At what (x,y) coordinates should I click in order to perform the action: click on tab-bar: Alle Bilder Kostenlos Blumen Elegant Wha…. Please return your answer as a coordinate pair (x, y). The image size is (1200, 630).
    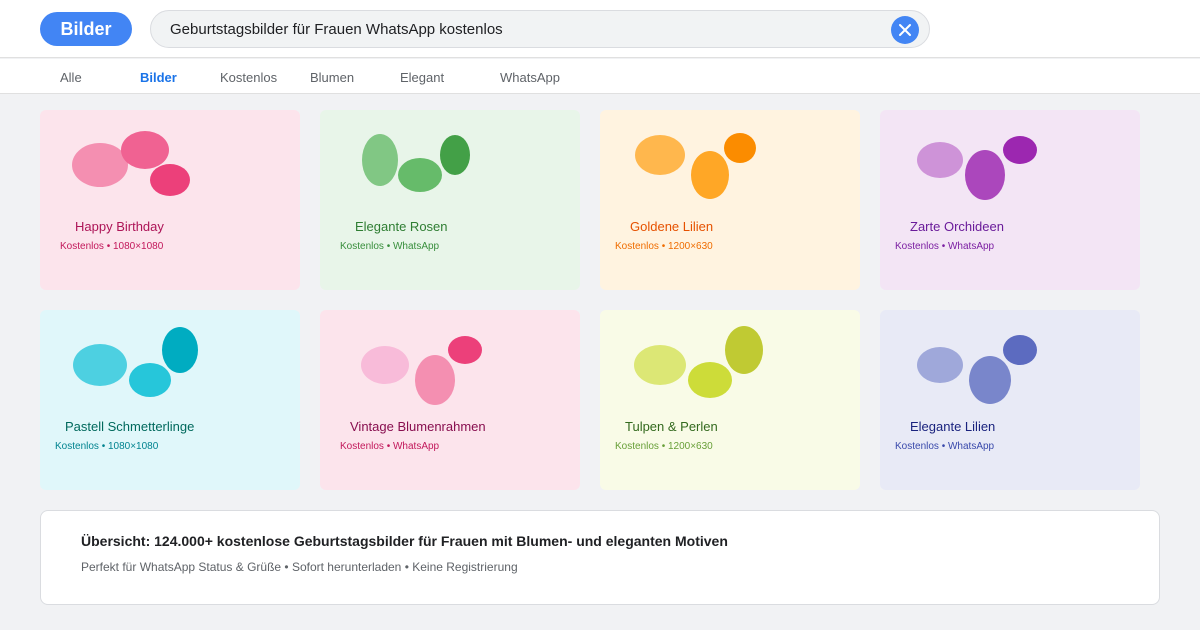
    Looking at the image, I should click on (600, 76).